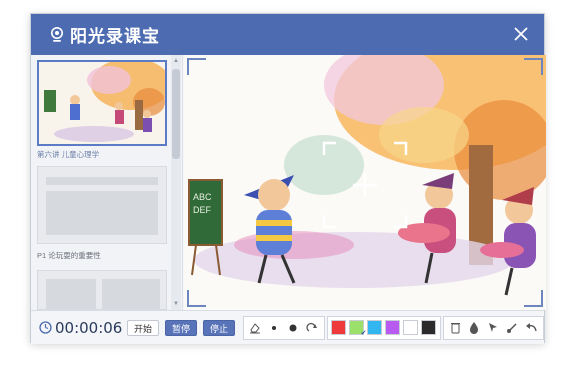 This screenshot has height=367, width=575. I want to click on bottom-toolbar: 00:00:06 开始 暂停 停止 ✔, so click(287, 327).